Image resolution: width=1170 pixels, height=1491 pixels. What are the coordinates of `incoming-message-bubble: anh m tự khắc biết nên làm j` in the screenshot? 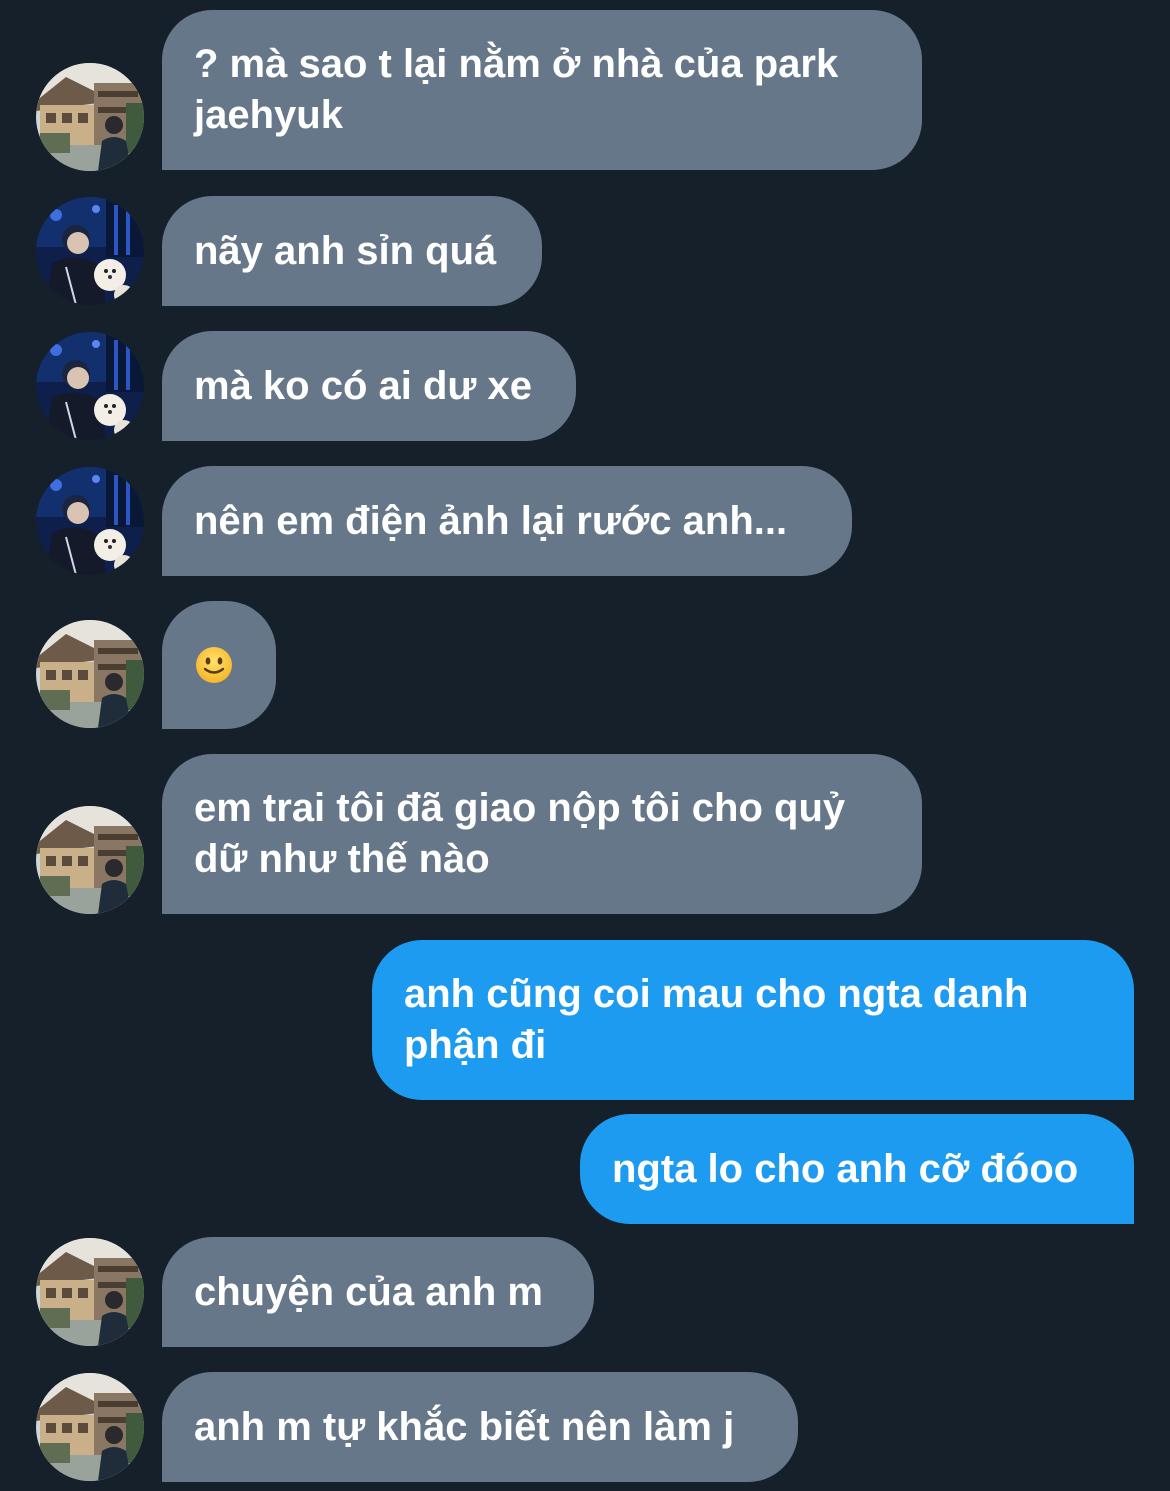 It's located at (480, 1427).